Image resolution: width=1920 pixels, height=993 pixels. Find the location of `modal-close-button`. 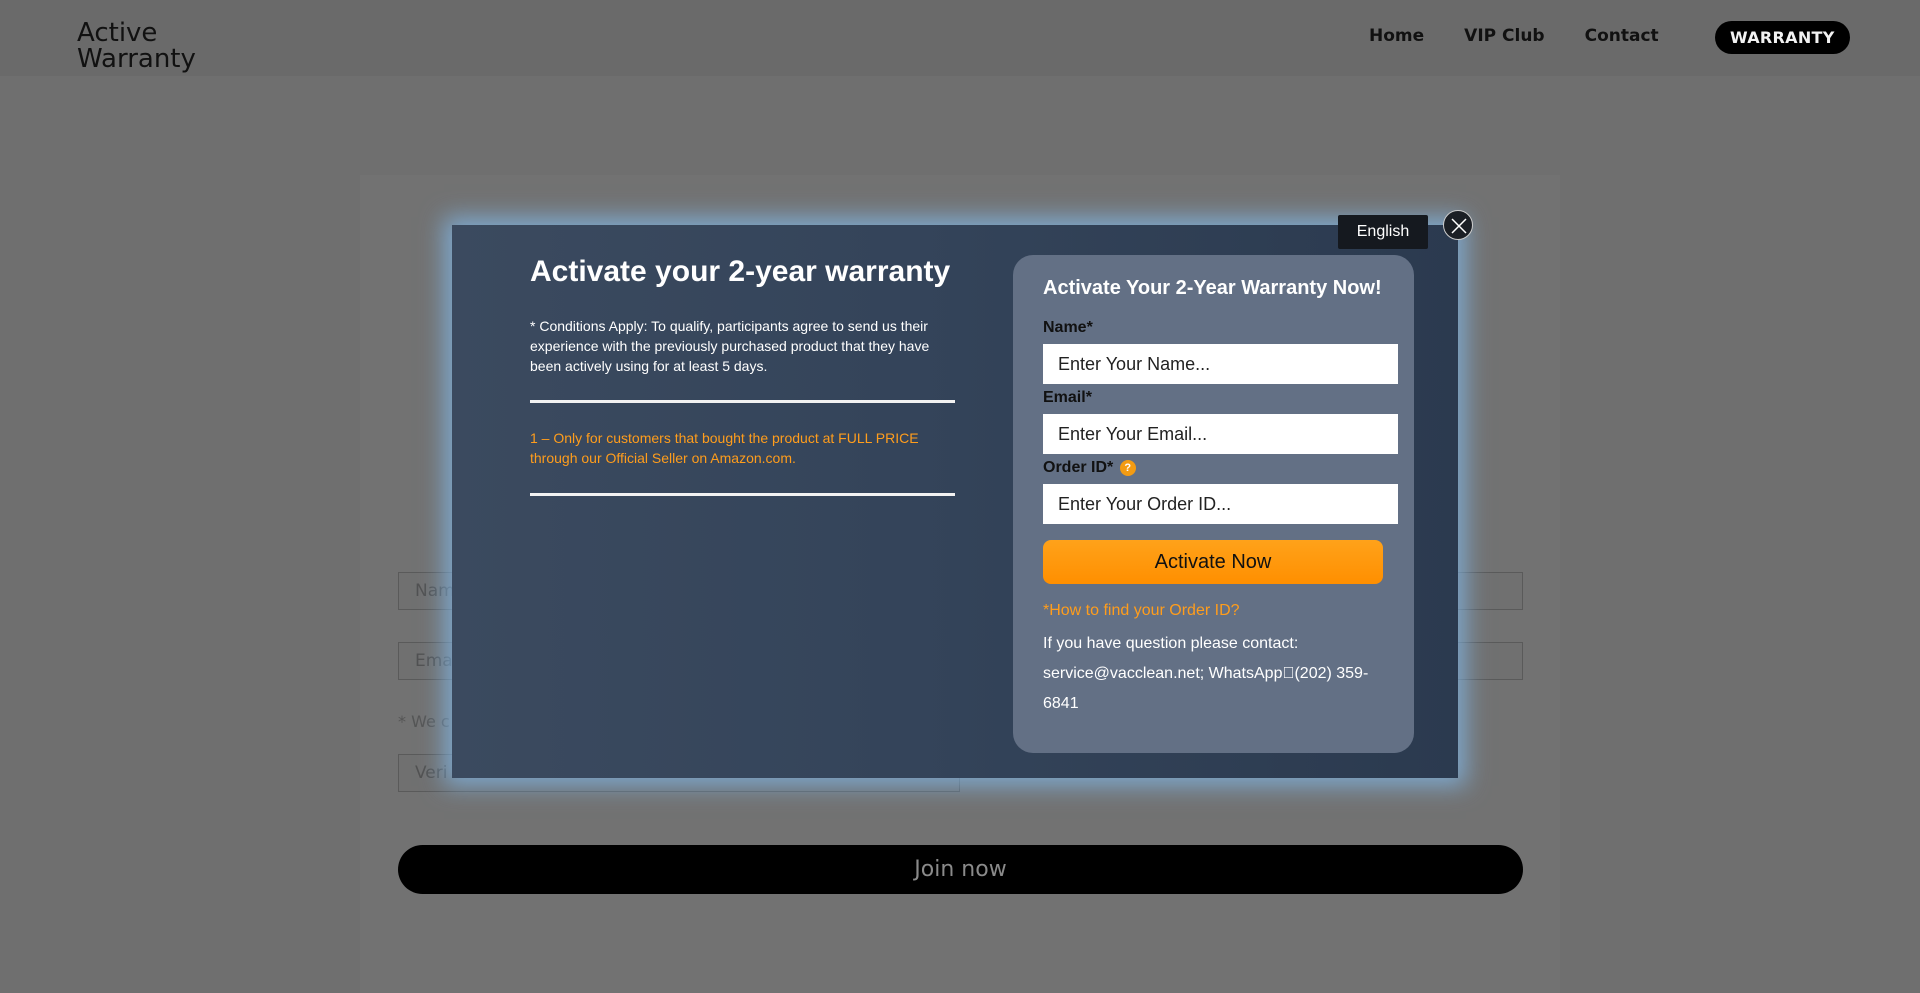

modal-close-button is located at coordinates (1458, 225).